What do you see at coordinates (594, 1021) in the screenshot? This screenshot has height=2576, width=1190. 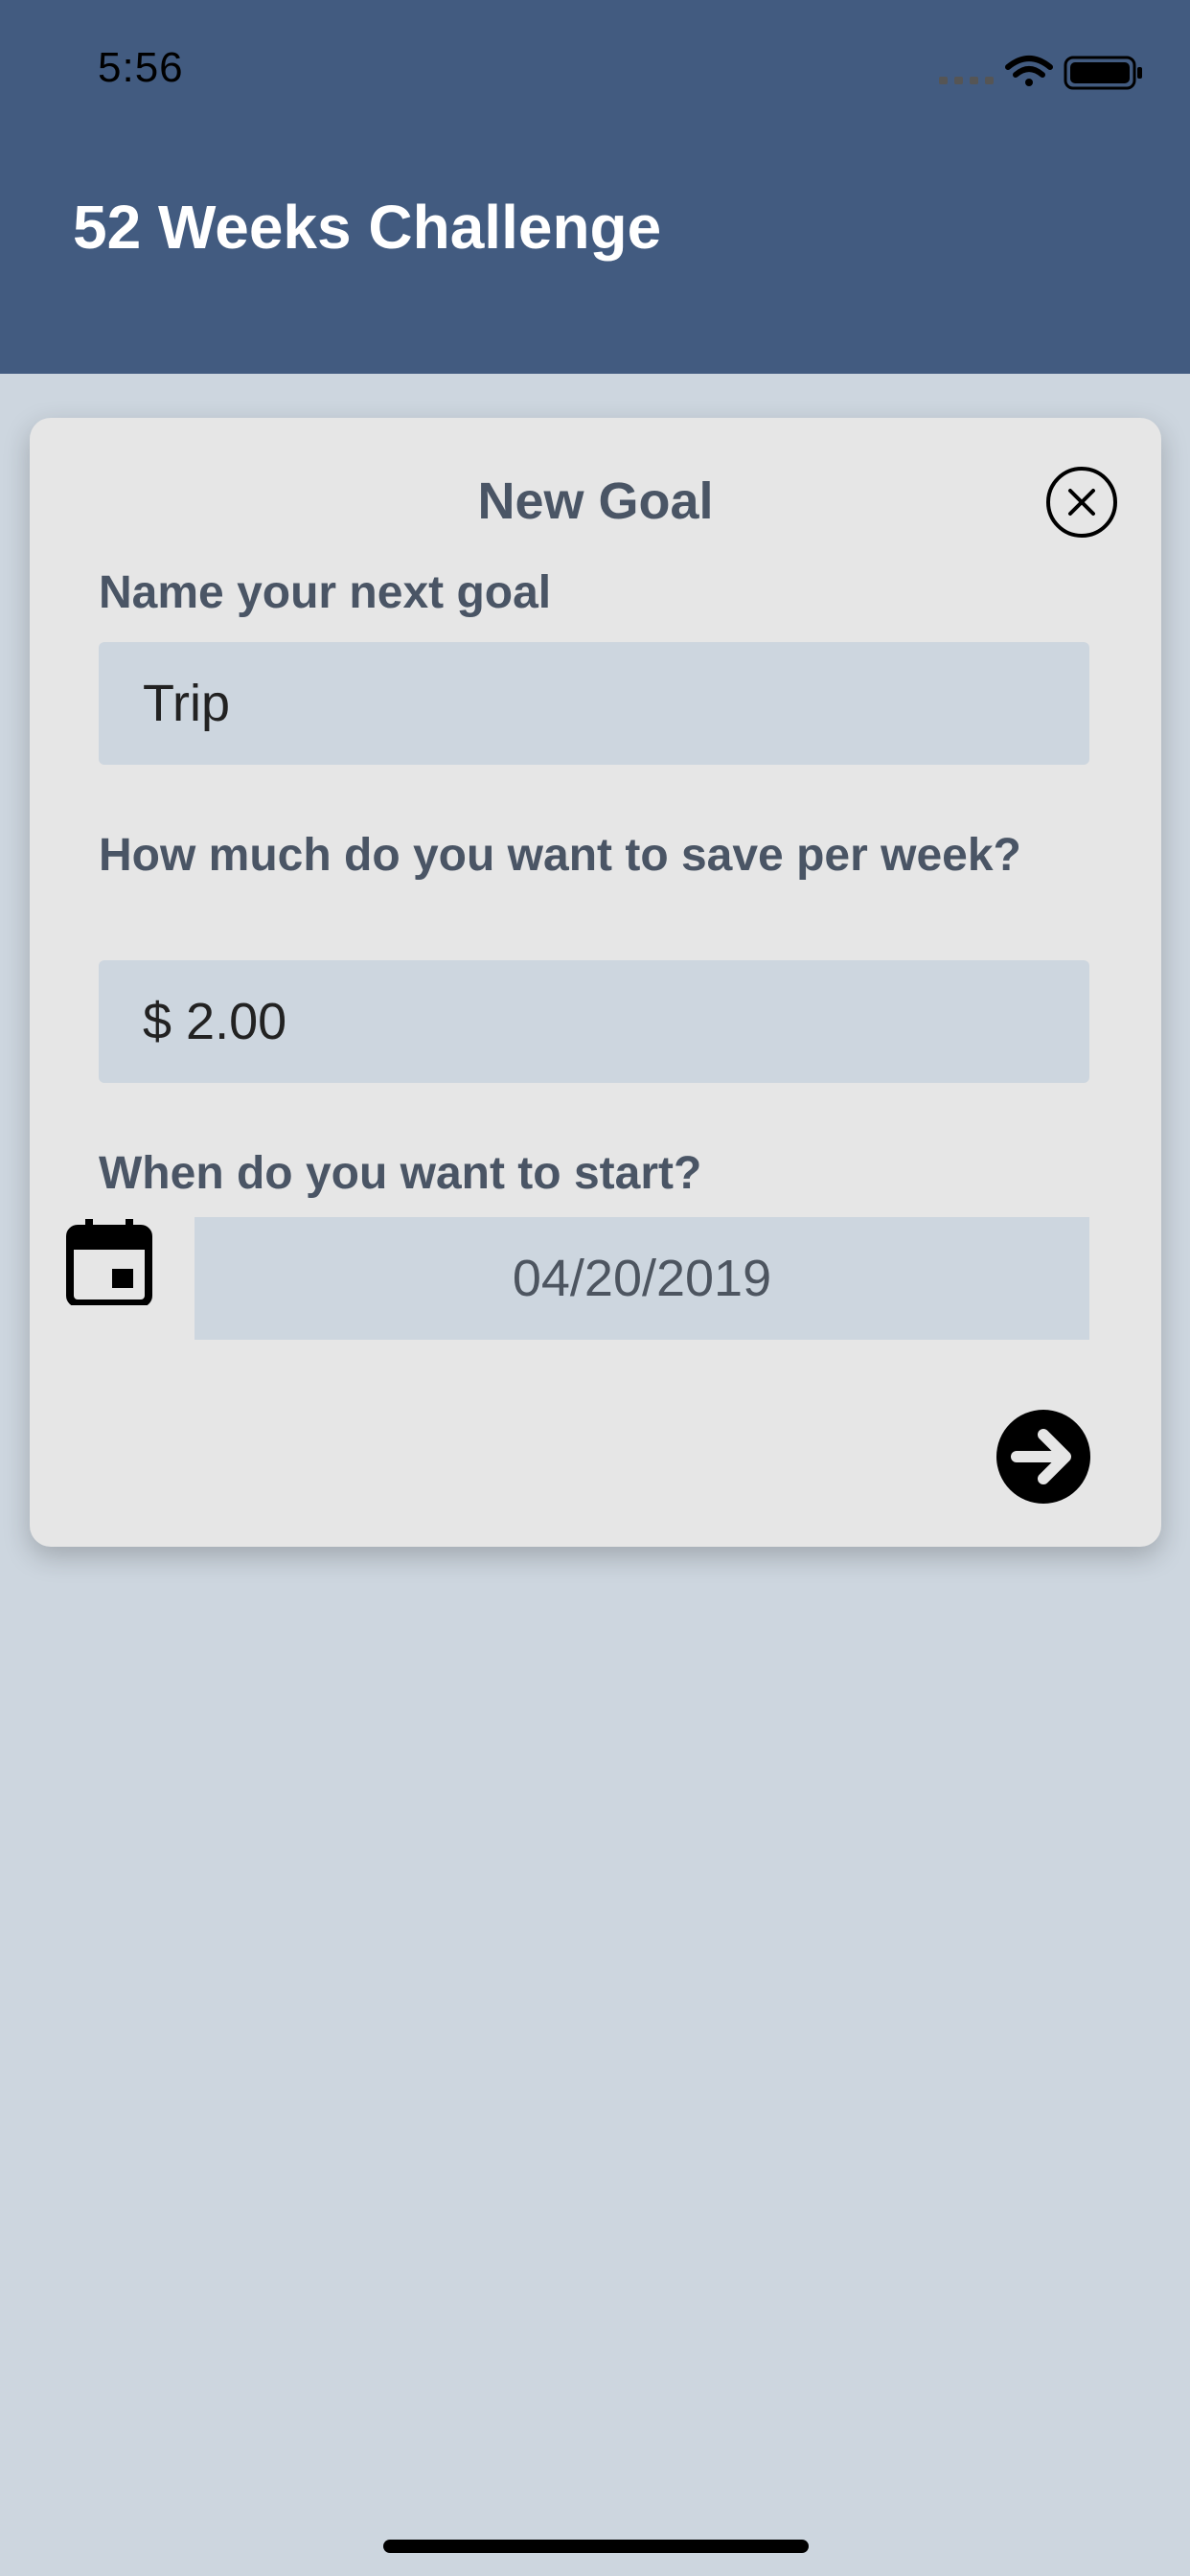 I see `weekly-amount-input: $ 2.00` at bounding box center [594, 1021].